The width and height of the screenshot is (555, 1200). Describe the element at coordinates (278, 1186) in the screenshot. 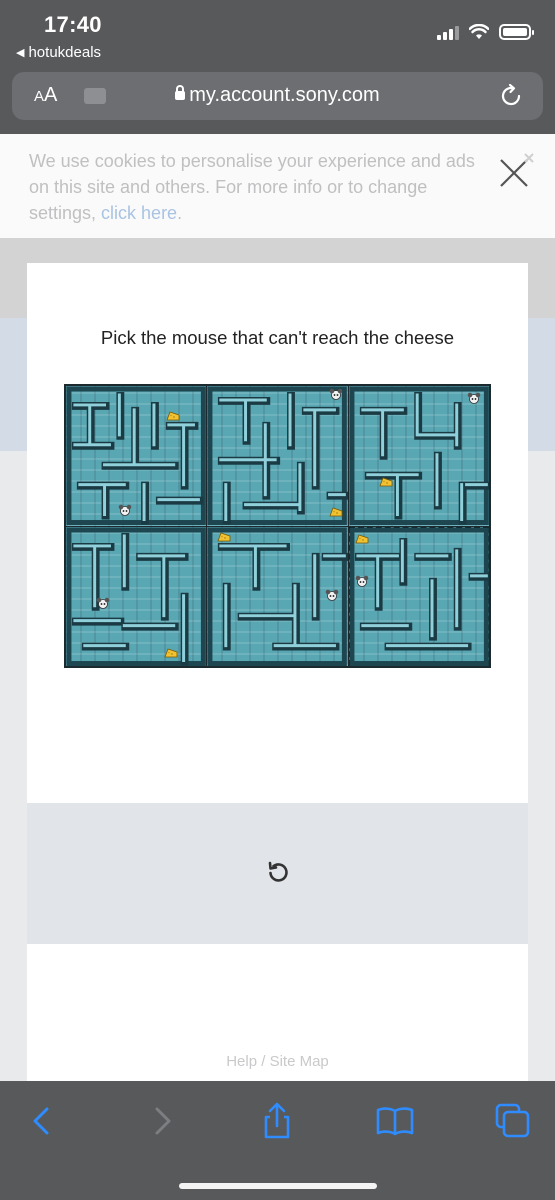

I see `home-indicator` at that location.